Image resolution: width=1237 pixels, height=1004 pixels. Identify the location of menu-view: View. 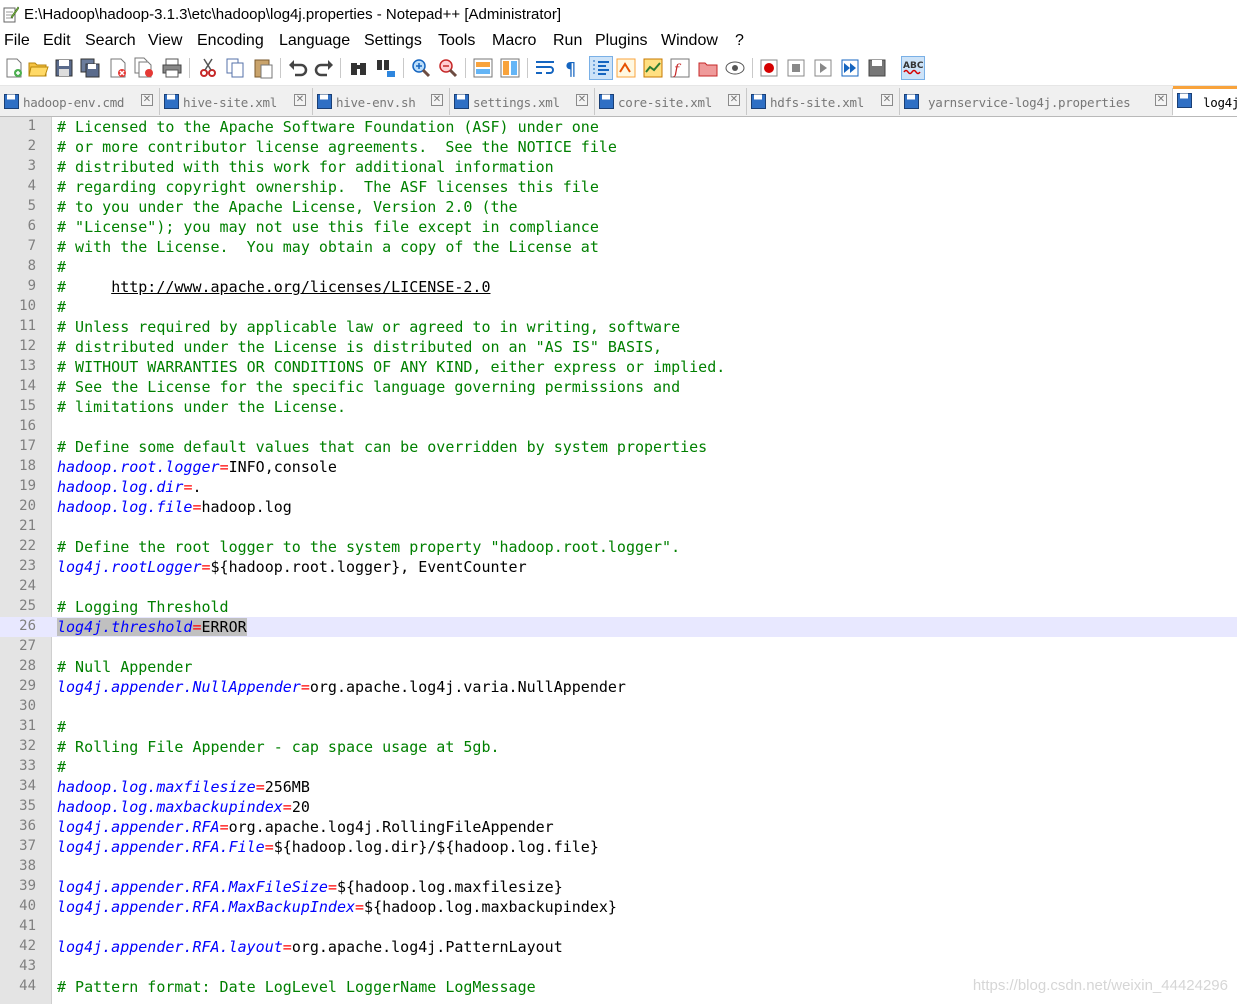
(165, 41).